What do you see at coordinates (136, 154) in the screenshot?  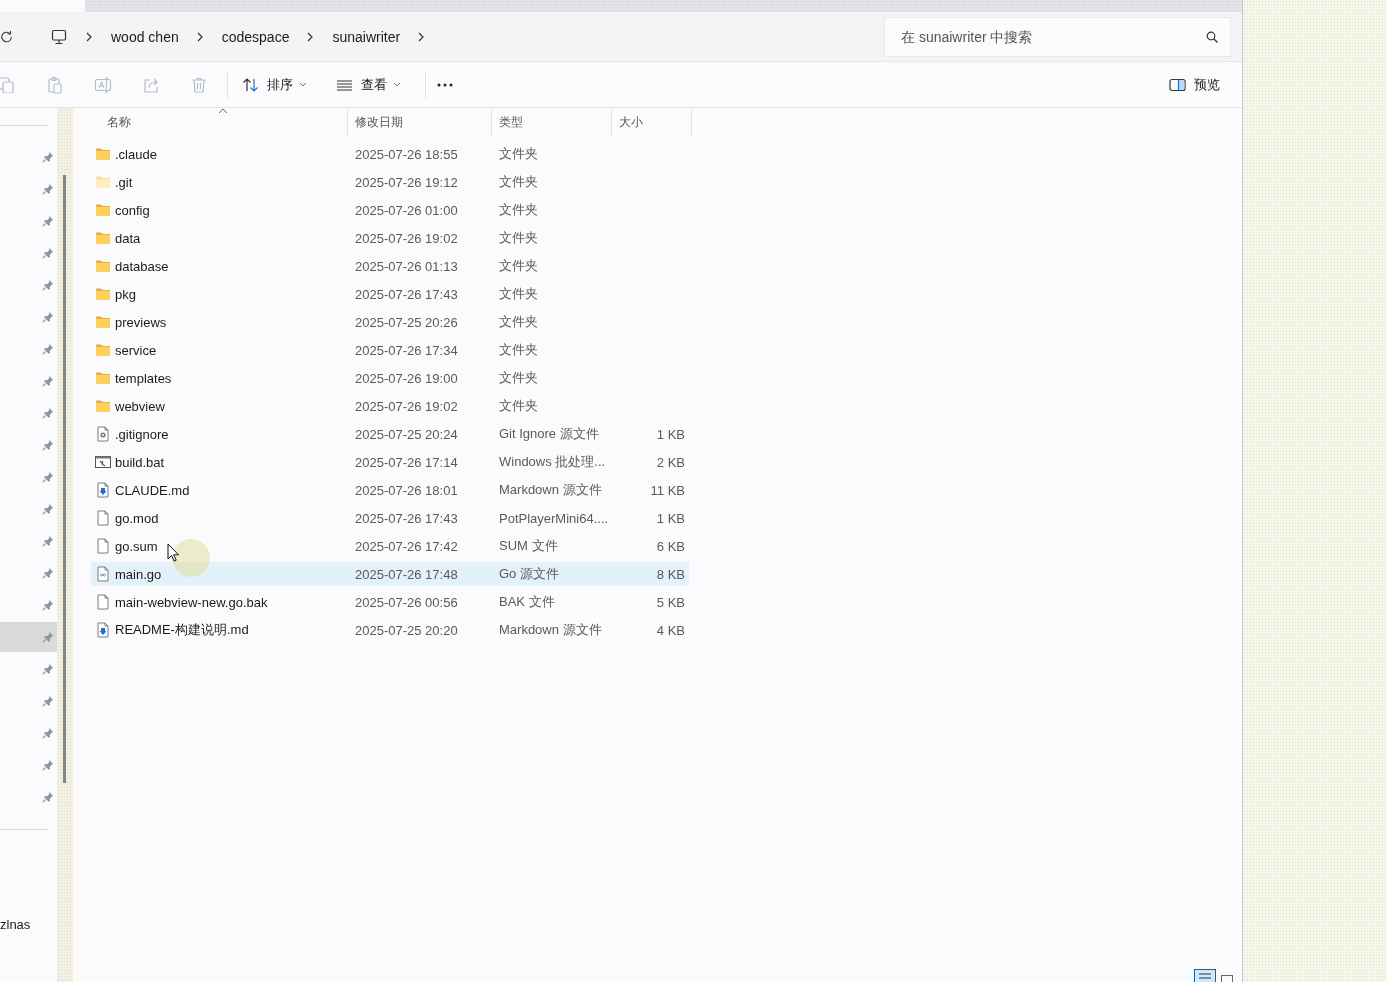 I see `file-name: .claude` at bounding box center [136, 154].